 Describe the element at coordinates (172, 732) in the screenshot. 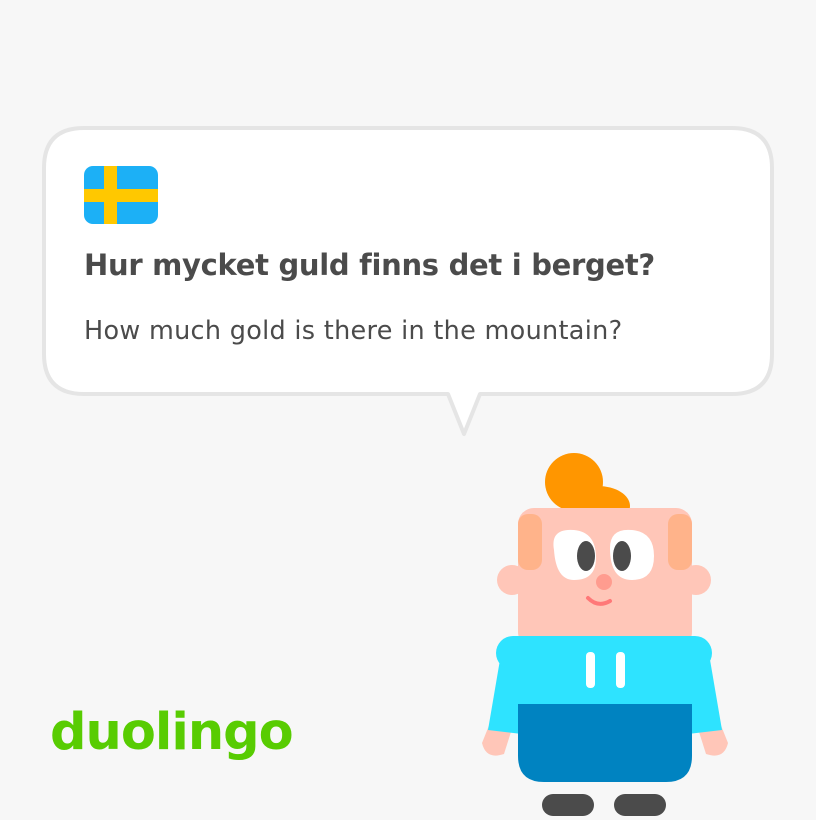

I see `duolingo-logo: duolingo` at that location.